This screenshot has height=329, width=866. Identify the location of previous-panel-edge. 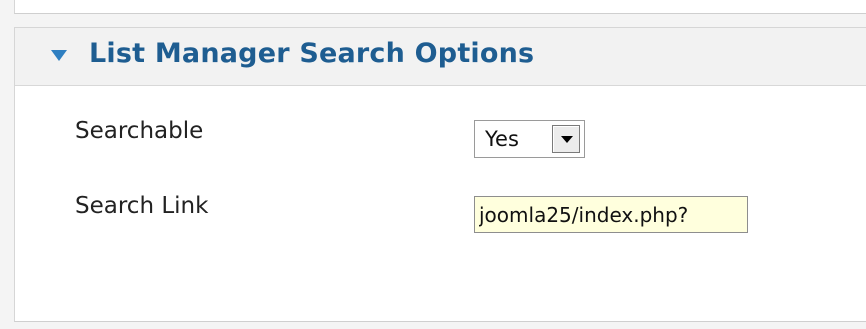
(433, 11).